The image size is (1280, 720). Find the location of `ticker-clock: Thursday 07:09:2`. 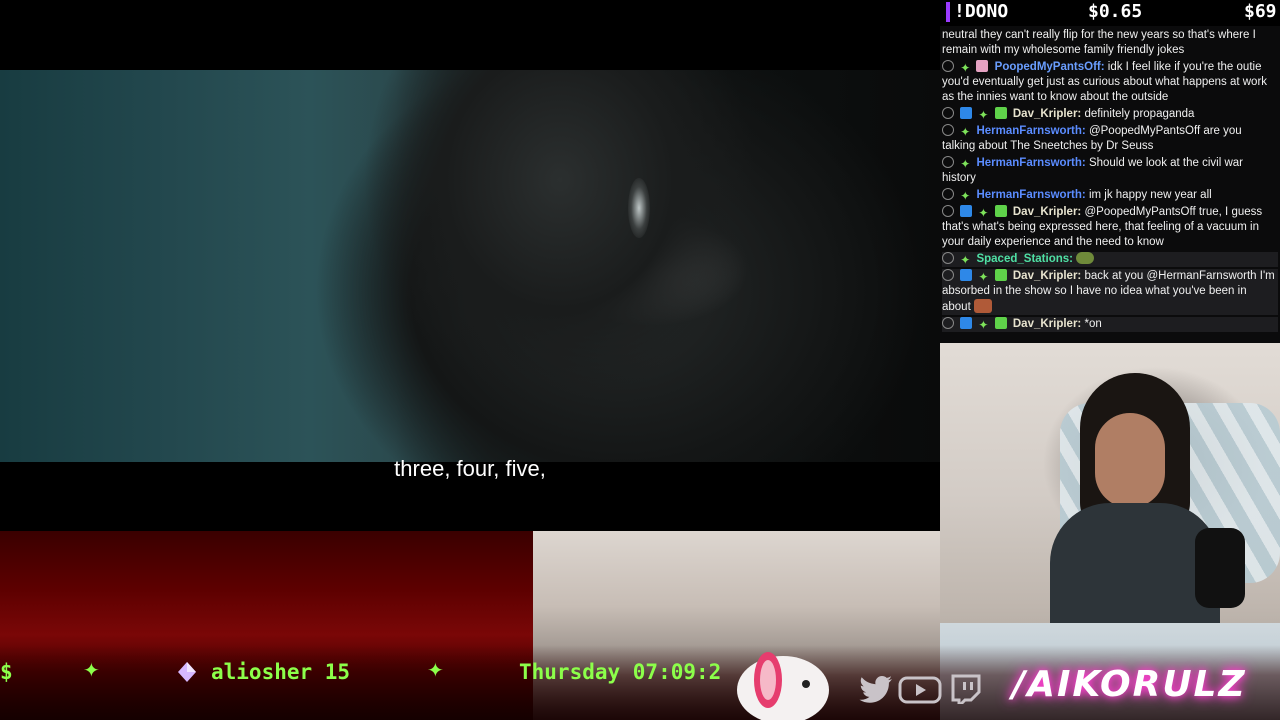

ticker-clock: Thursday 07:09:2 is located at coordinates (620, 672).